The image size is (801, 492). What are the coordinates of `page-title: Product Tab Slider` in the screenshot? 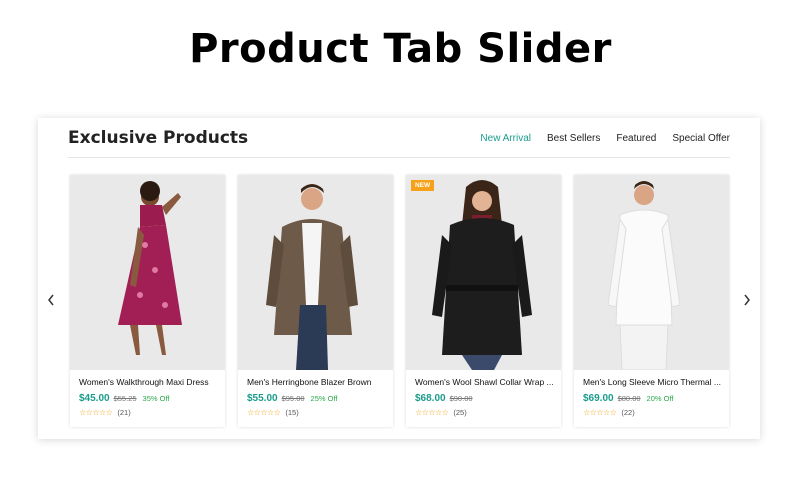 It's located at (400, 49).